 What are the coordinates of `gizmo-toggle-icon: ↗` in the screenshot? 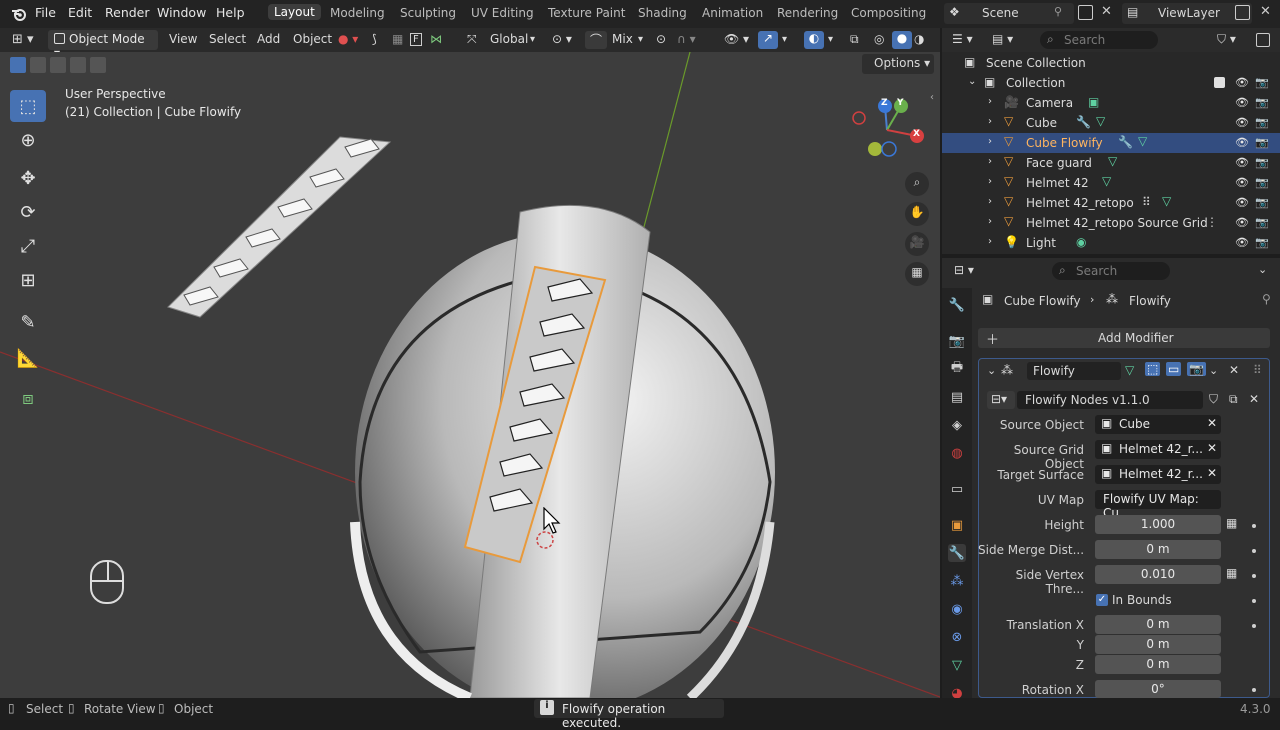 It's located at (768, 40).